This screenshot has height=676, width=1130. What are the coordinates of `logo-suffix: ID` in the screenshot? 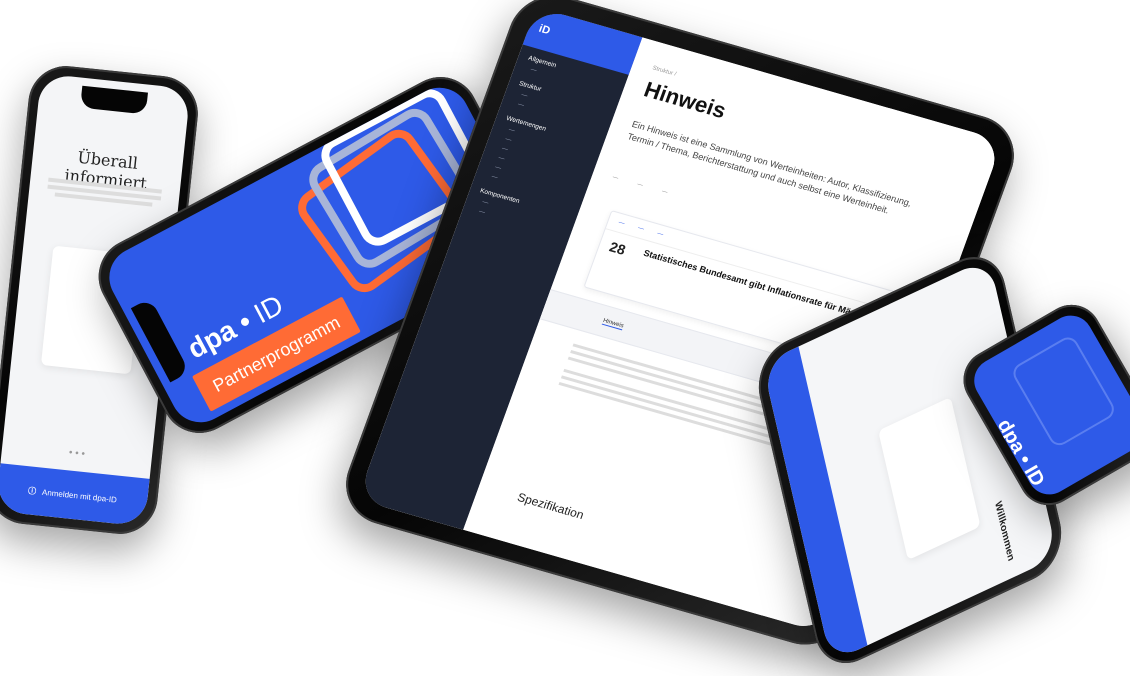 It's located at (268, 309).